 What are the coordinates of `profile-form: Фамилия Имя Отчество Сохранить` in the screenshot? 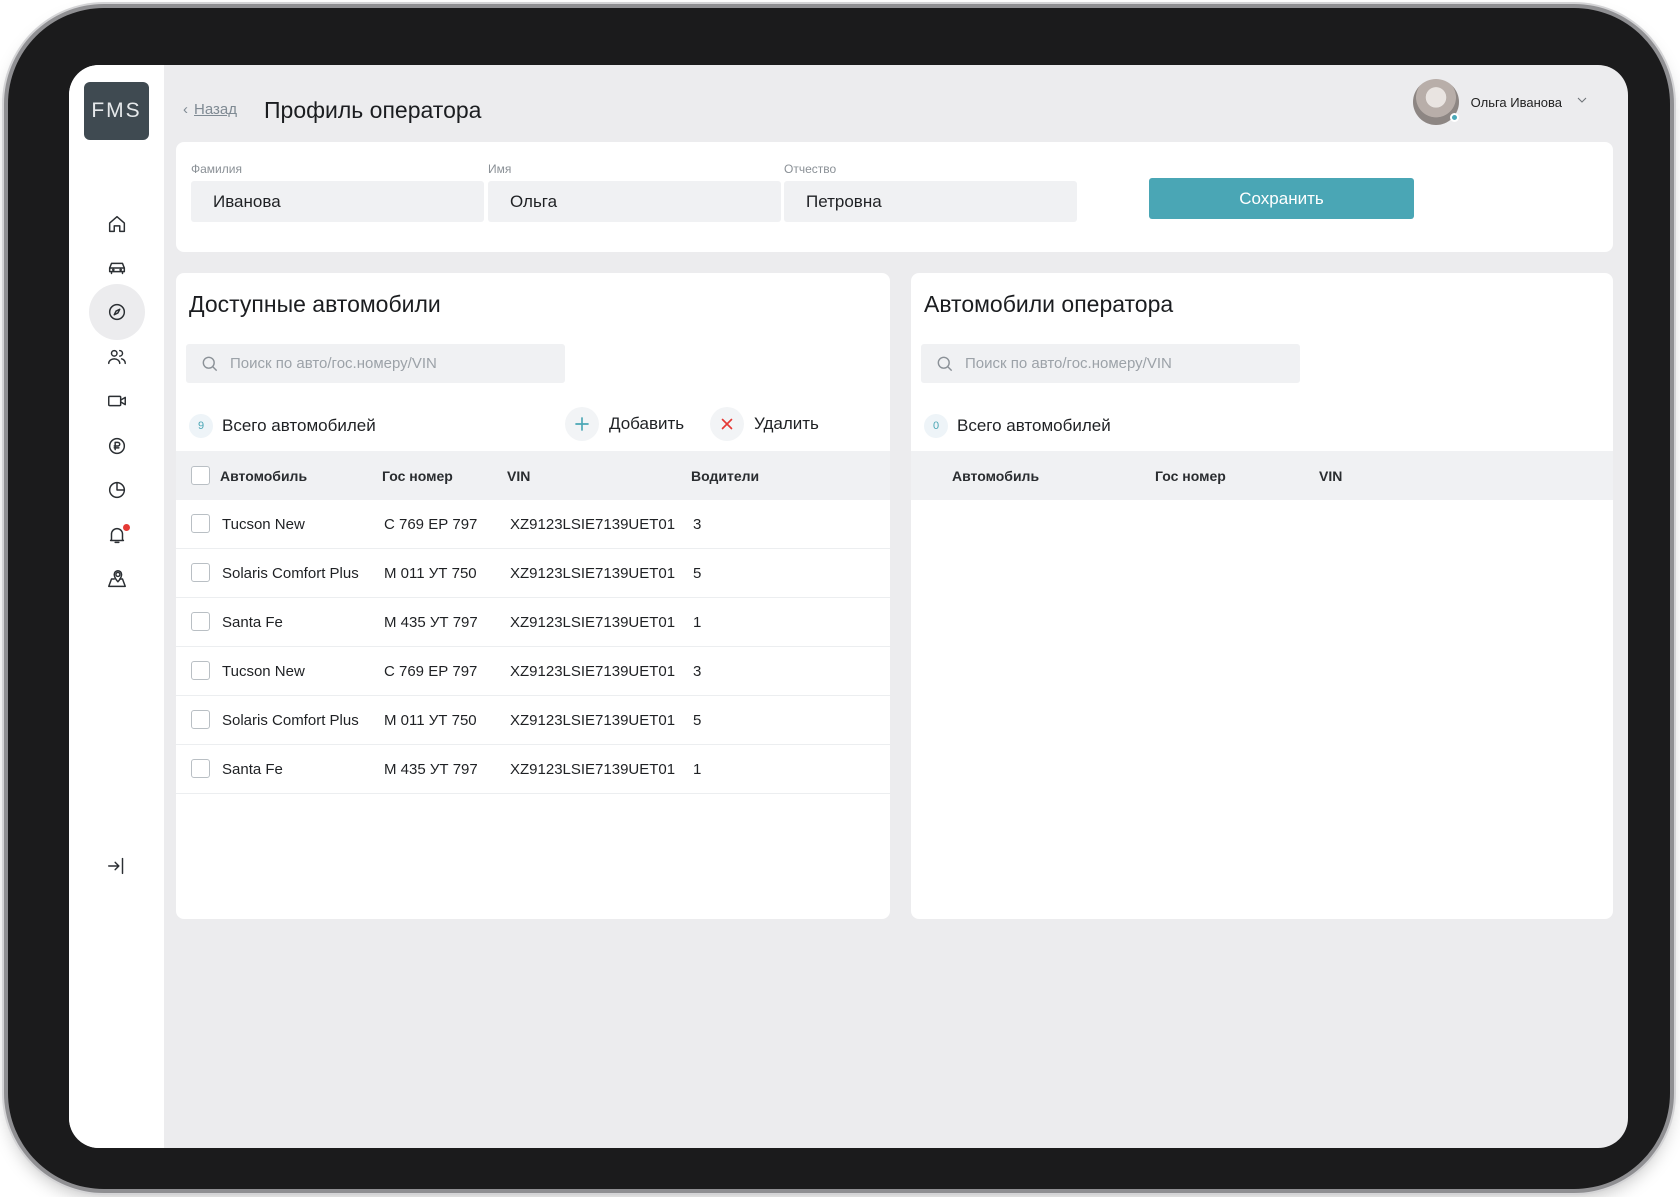 It's located at (894, 197).